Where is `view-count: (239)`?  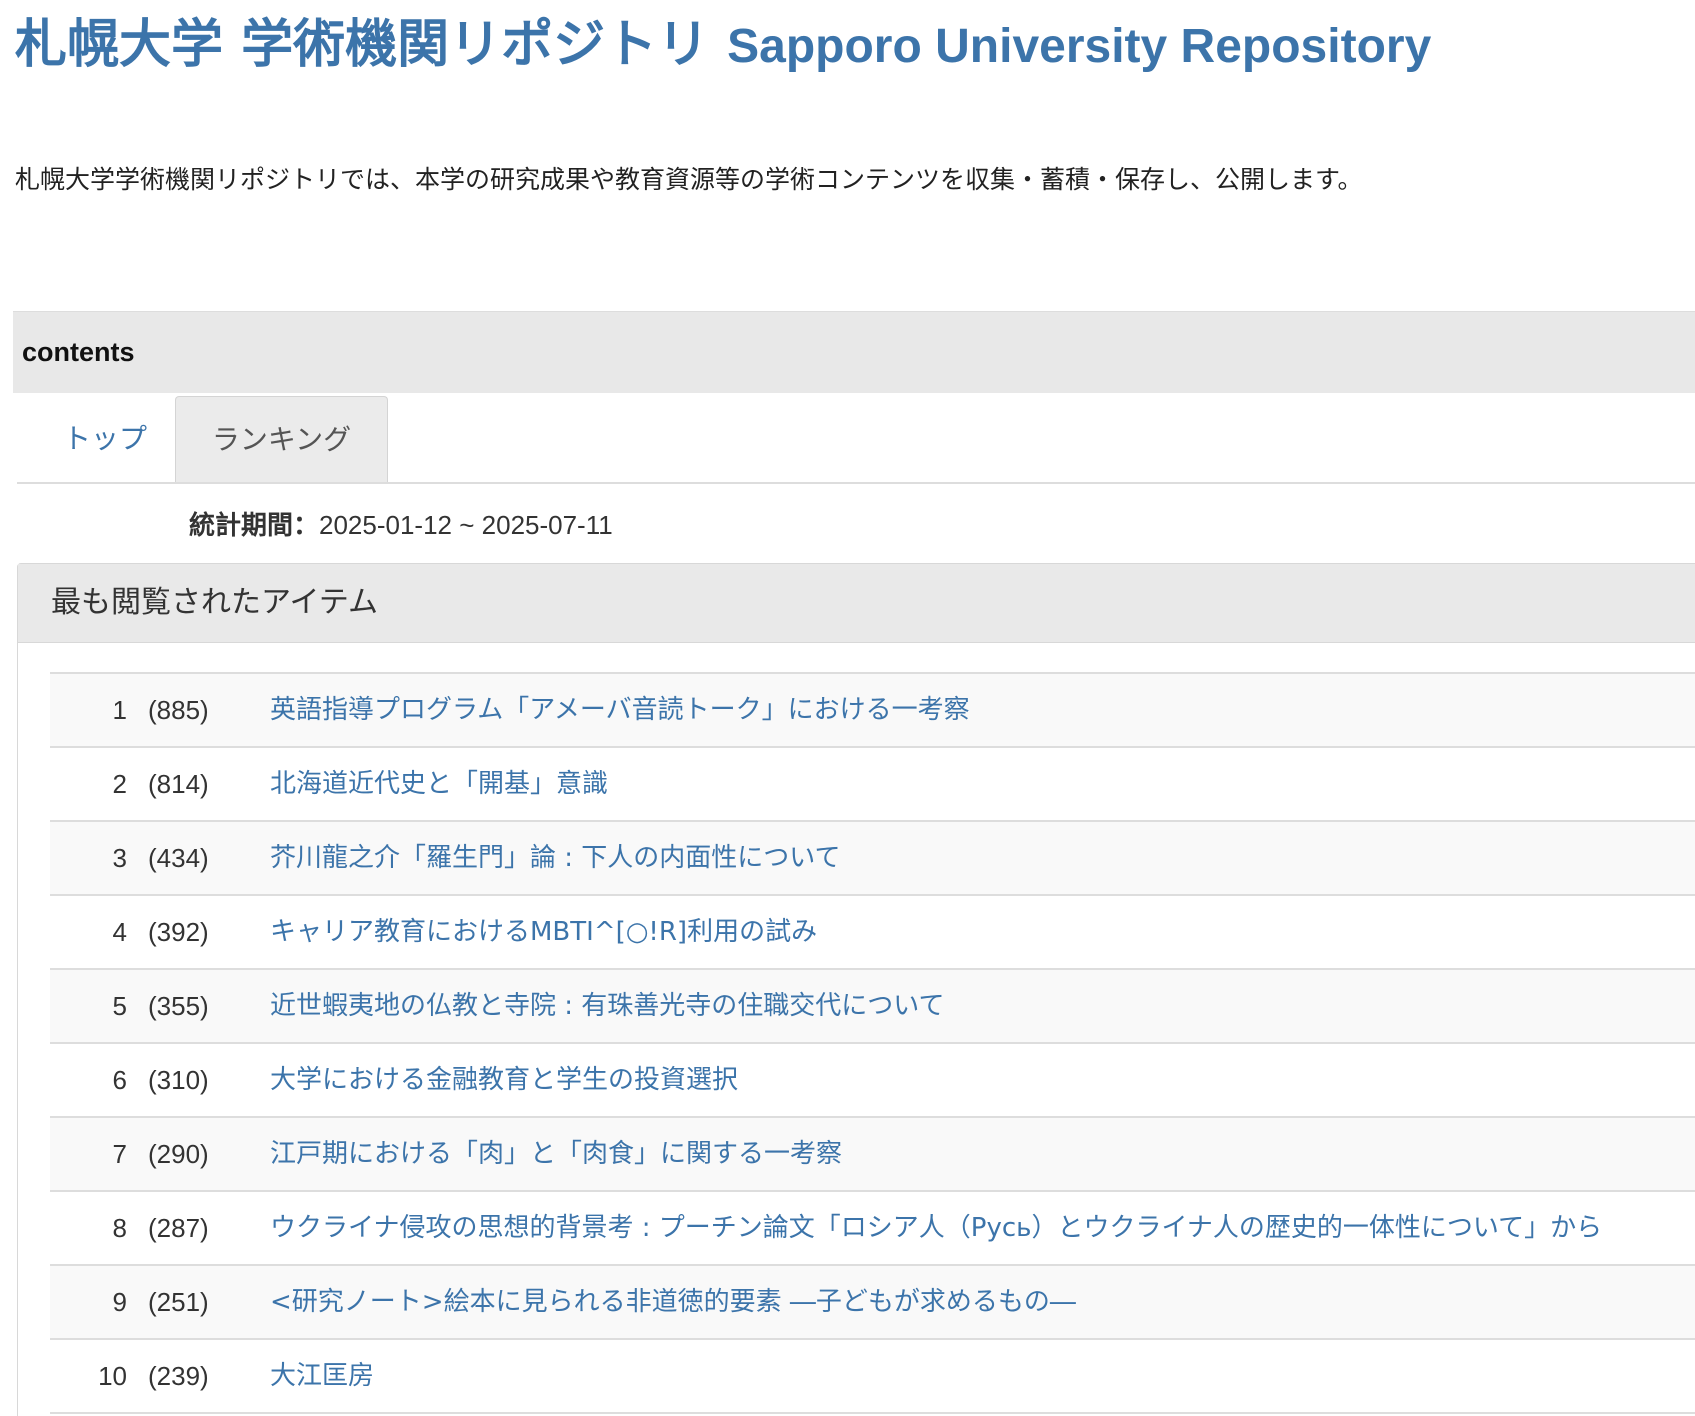
view-count: (239) is located at coordinates (178, 1376).